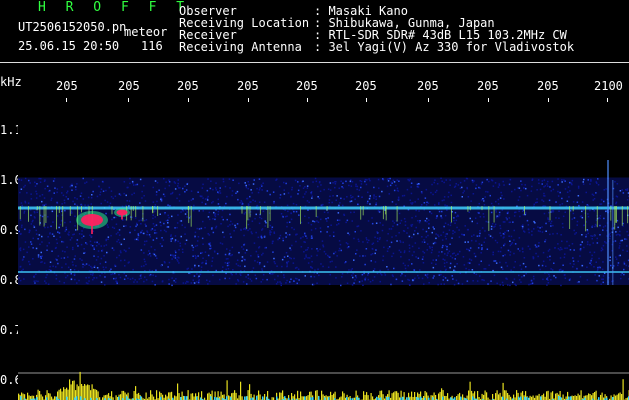  What do you see at coordinates (152, 46) in the screenshot?
I see `event-count: 116` at bounding box center [152, 46].